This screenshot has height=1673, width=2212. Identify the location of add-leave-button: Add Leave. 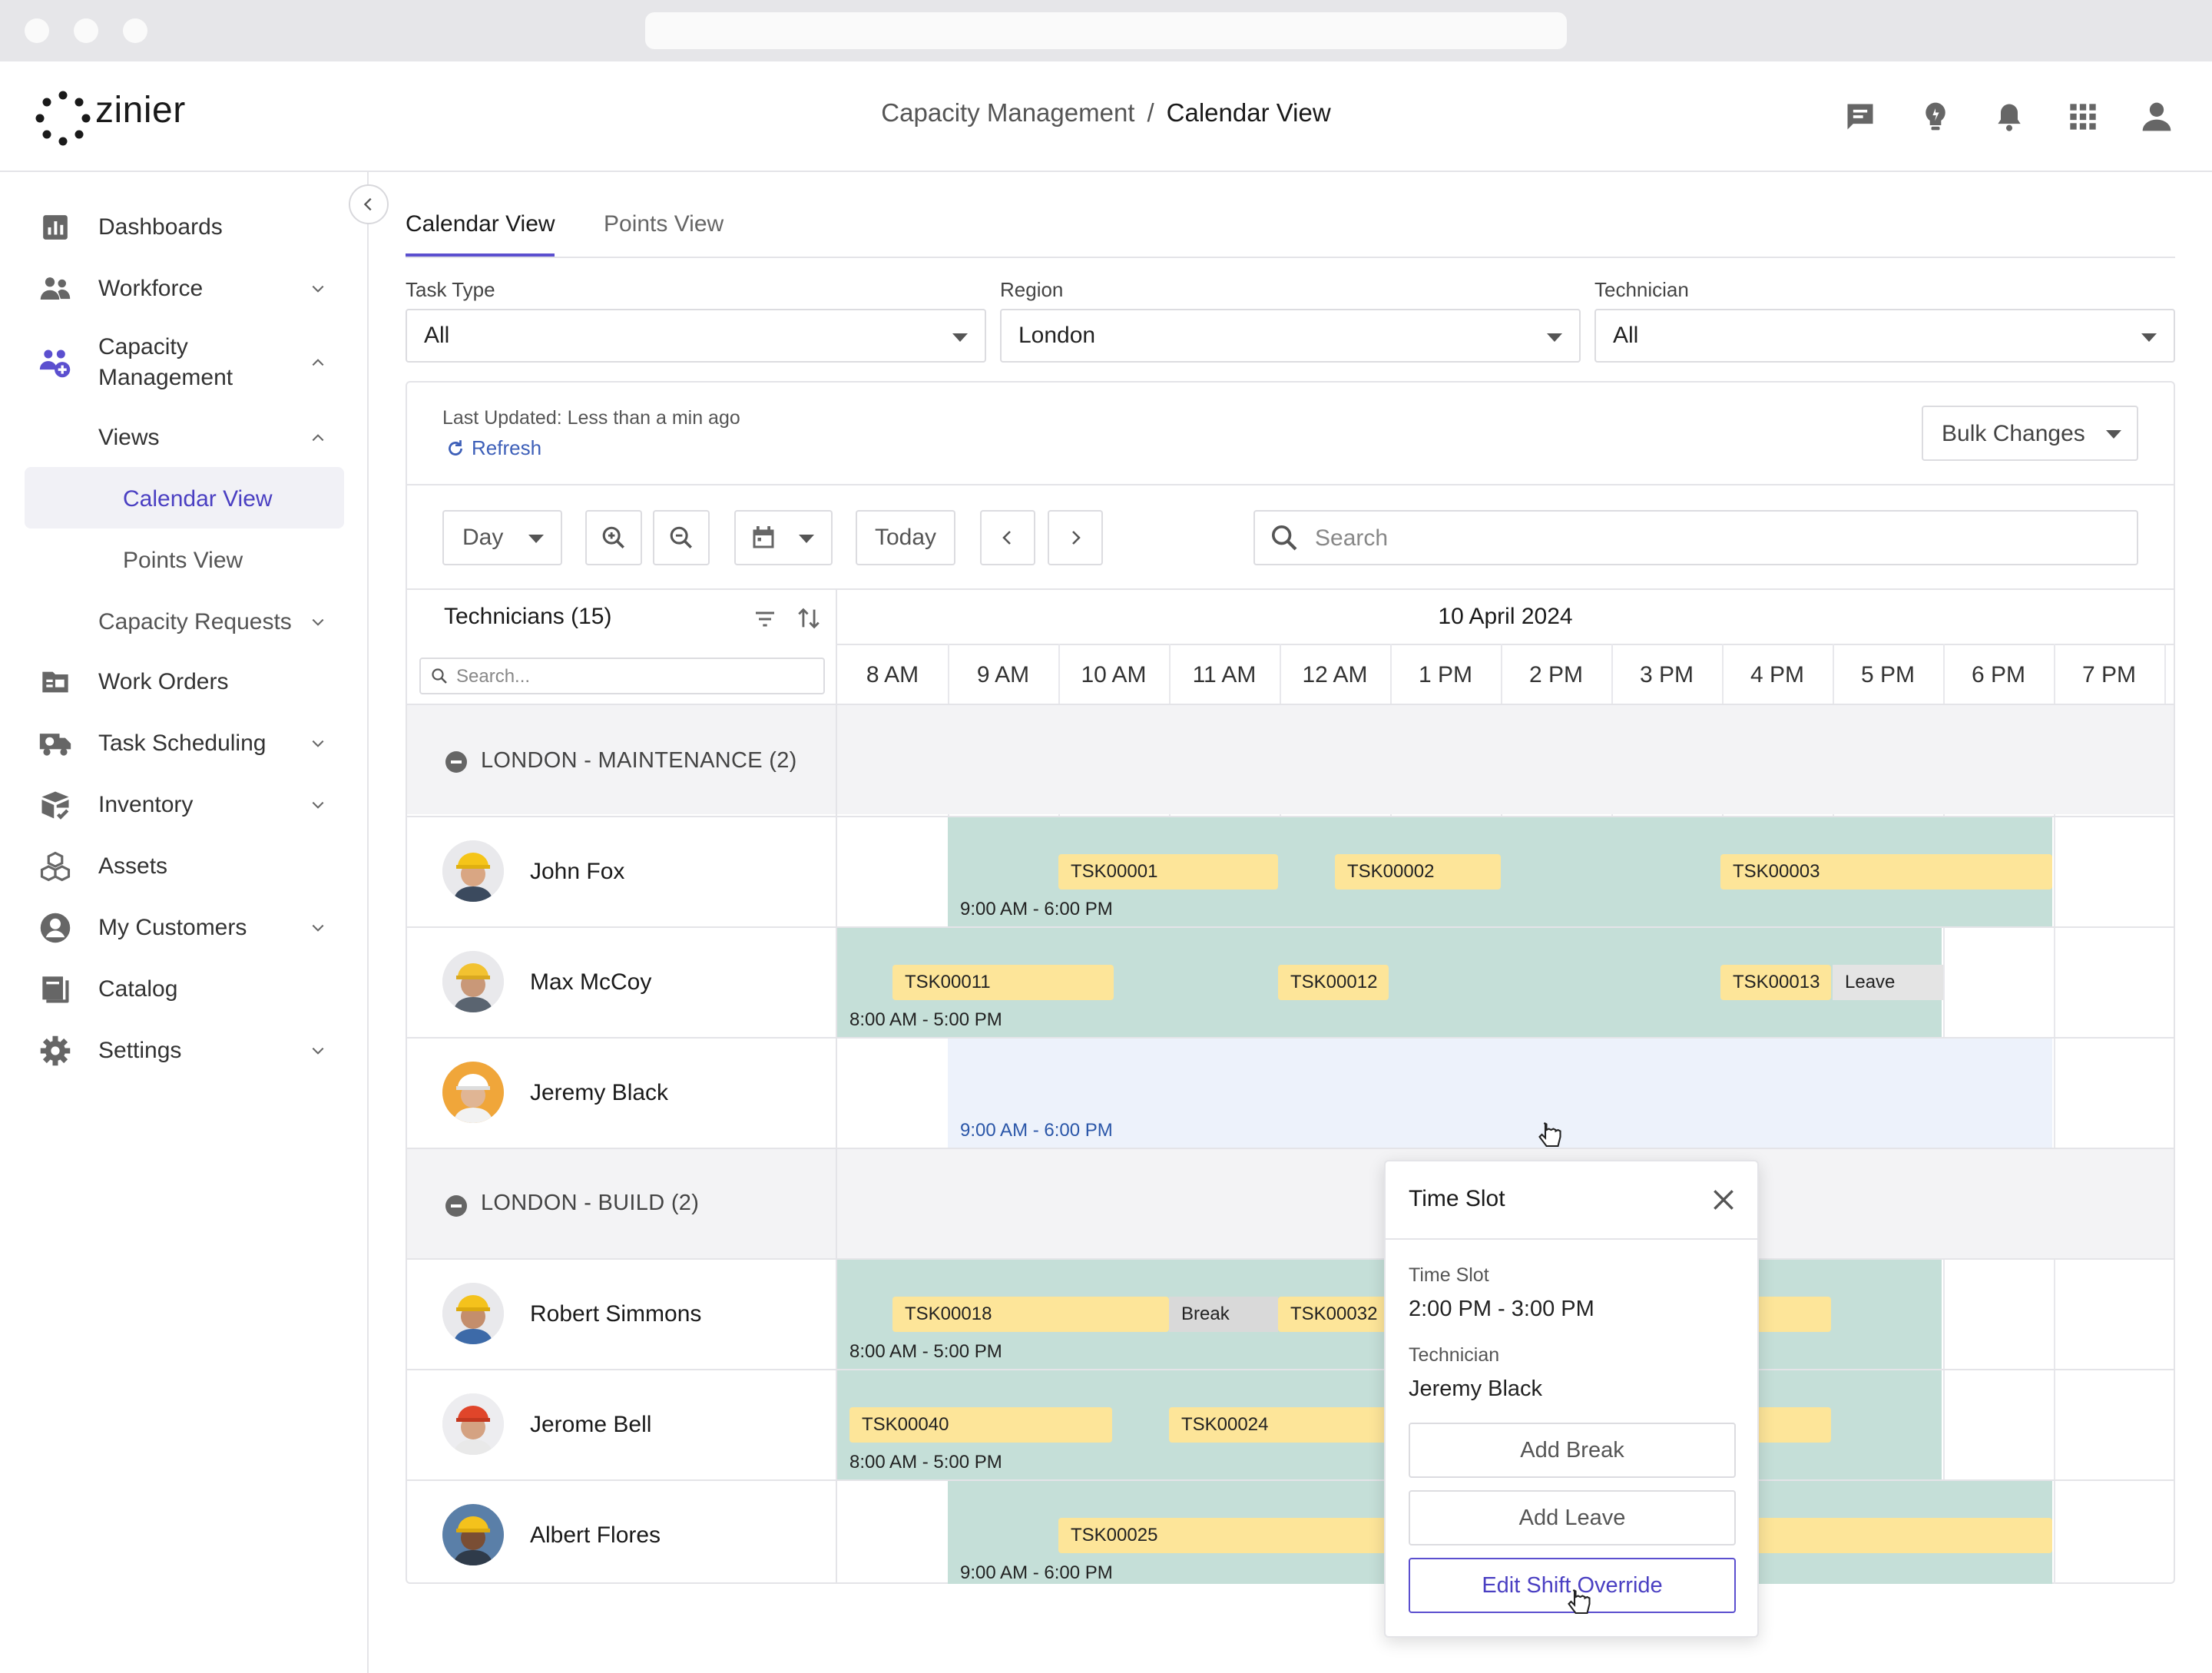
(1572, 1517).